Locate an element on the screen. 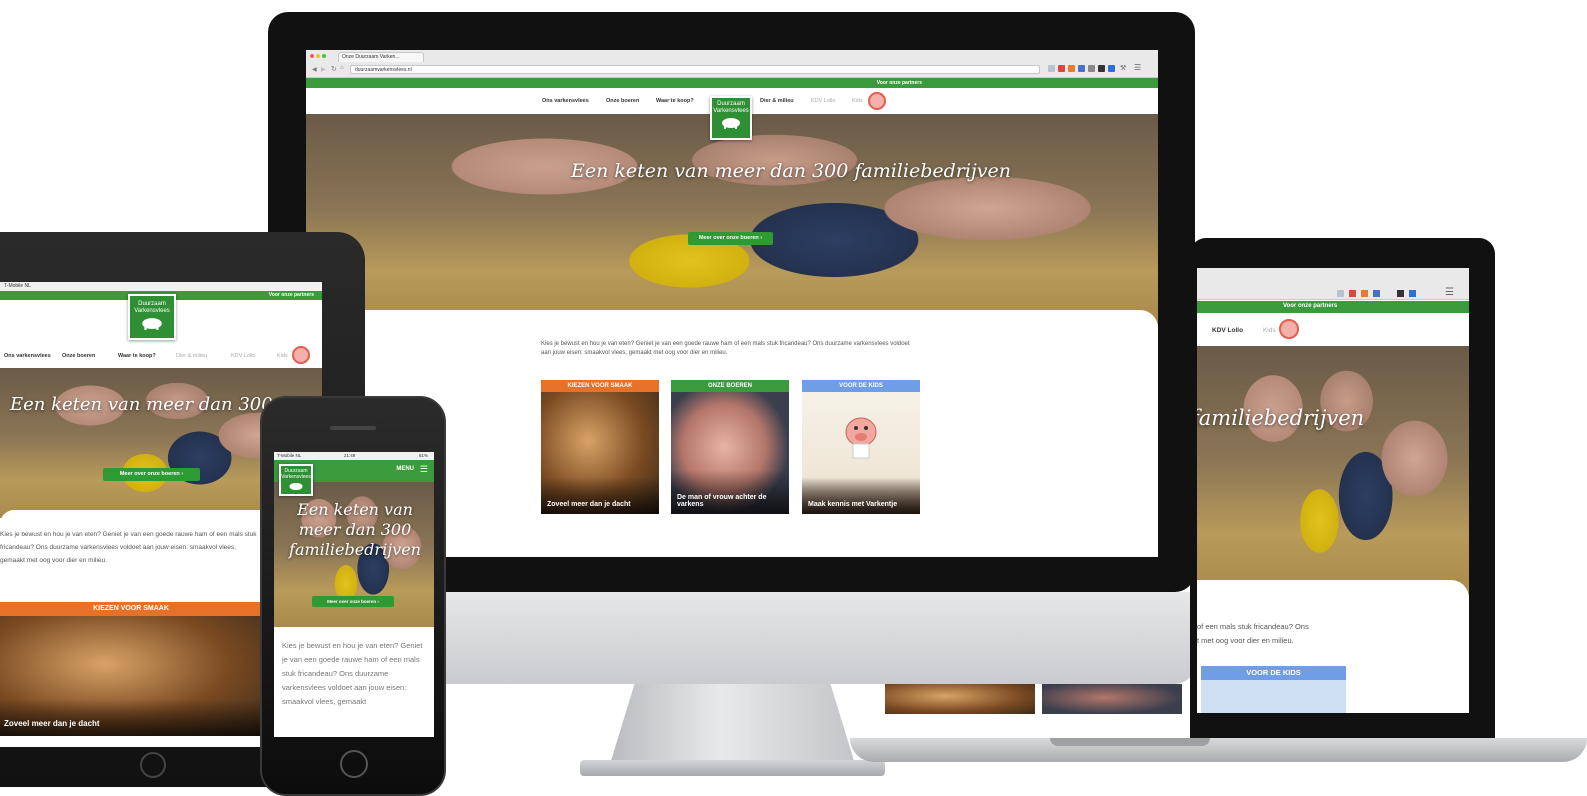 This screenshot has height=796, width=1587. food-image-peek is located at coordinates (960, 699).